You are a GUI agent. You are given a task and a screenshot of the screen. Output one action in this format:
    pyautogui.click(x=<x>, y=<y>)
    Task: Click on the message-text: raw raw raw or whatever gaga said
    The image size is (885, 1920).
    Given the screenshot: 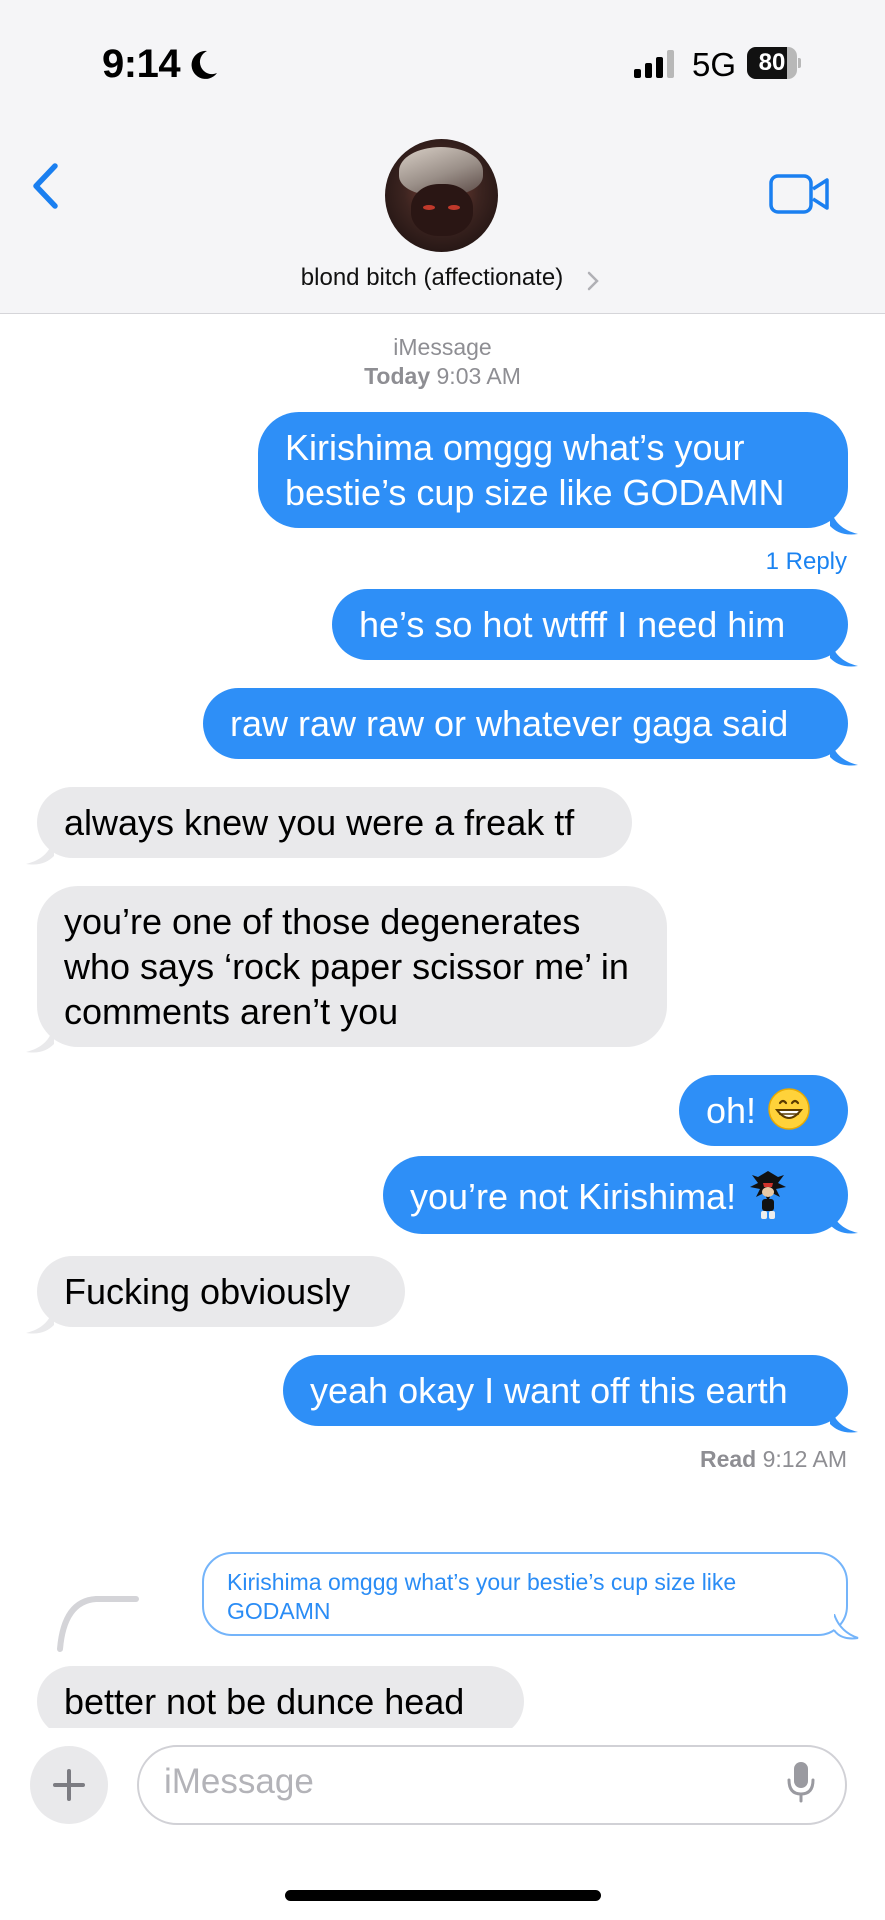 What is the action you would take?
    pyautogui.click(x=509, y=723)
    